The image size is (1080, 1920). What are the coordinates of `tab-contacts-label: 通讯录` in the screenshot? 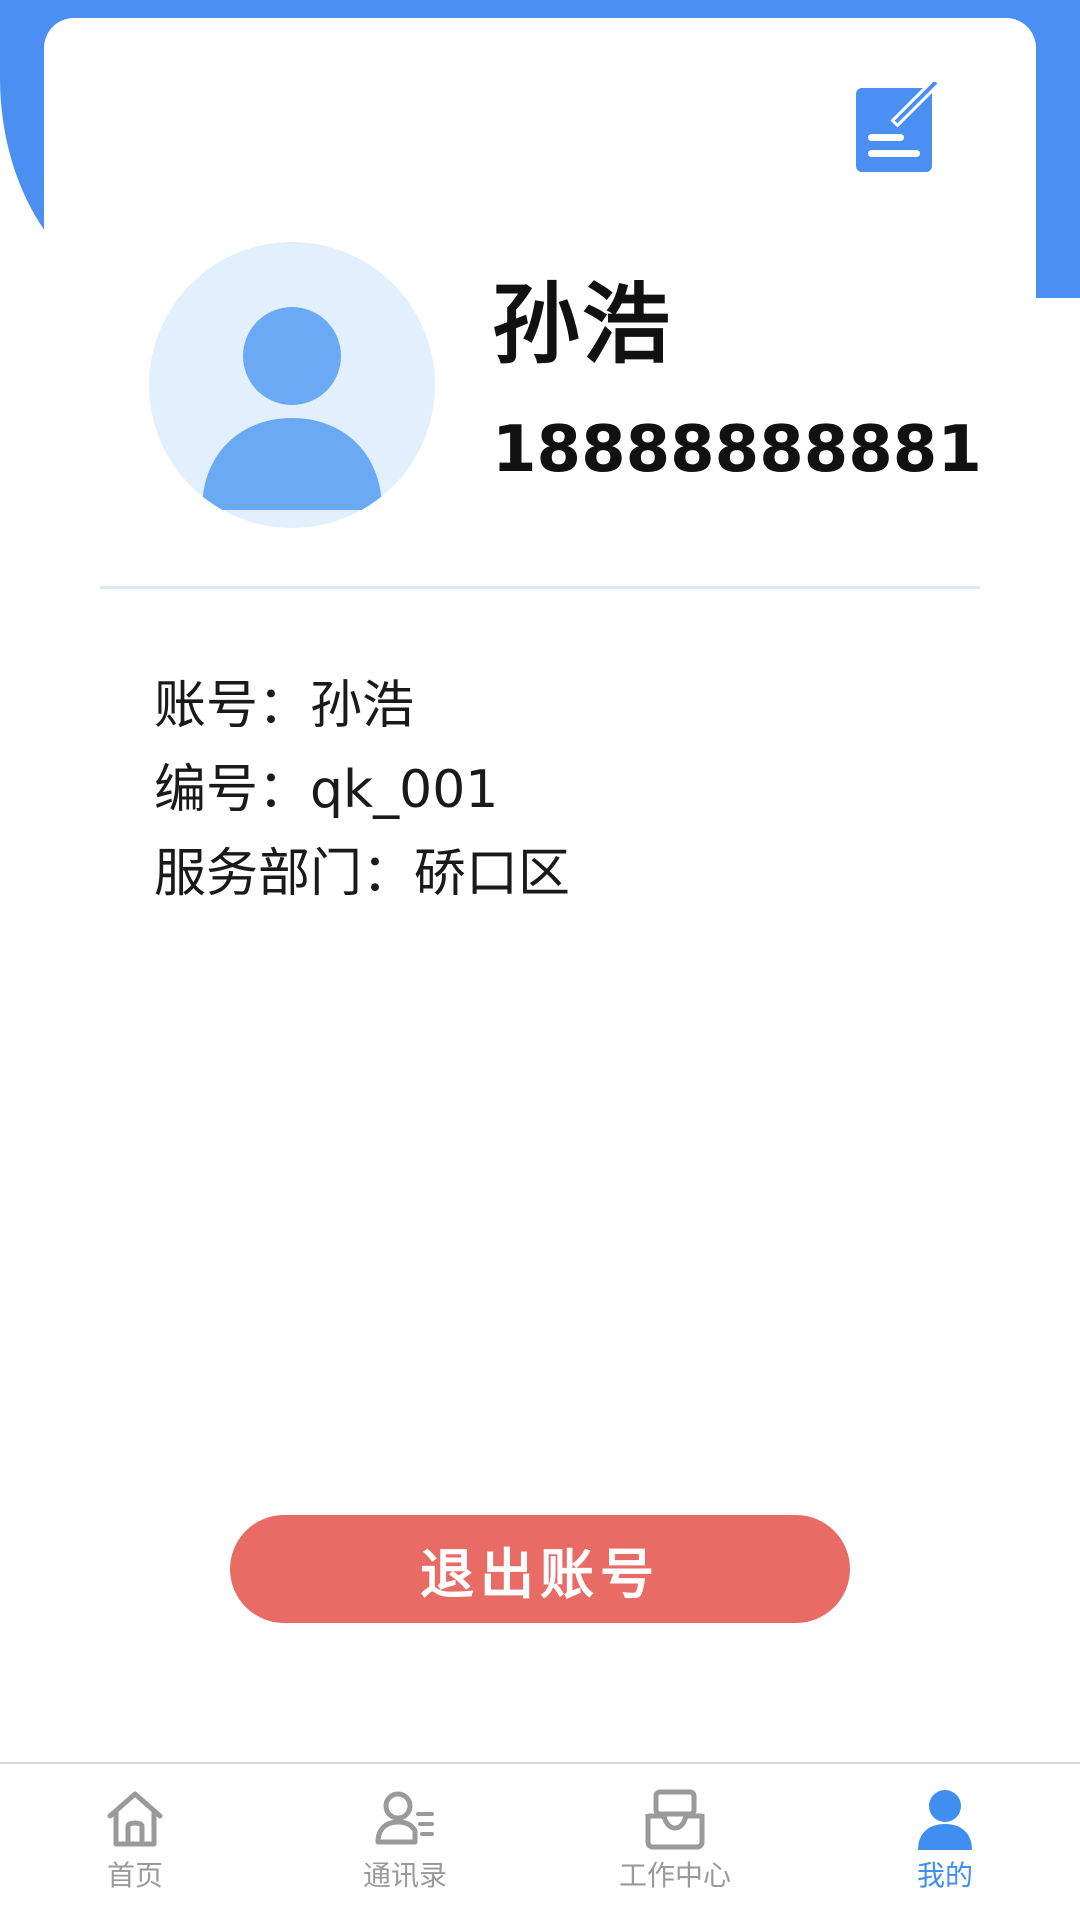 It's located at (404, 1875).